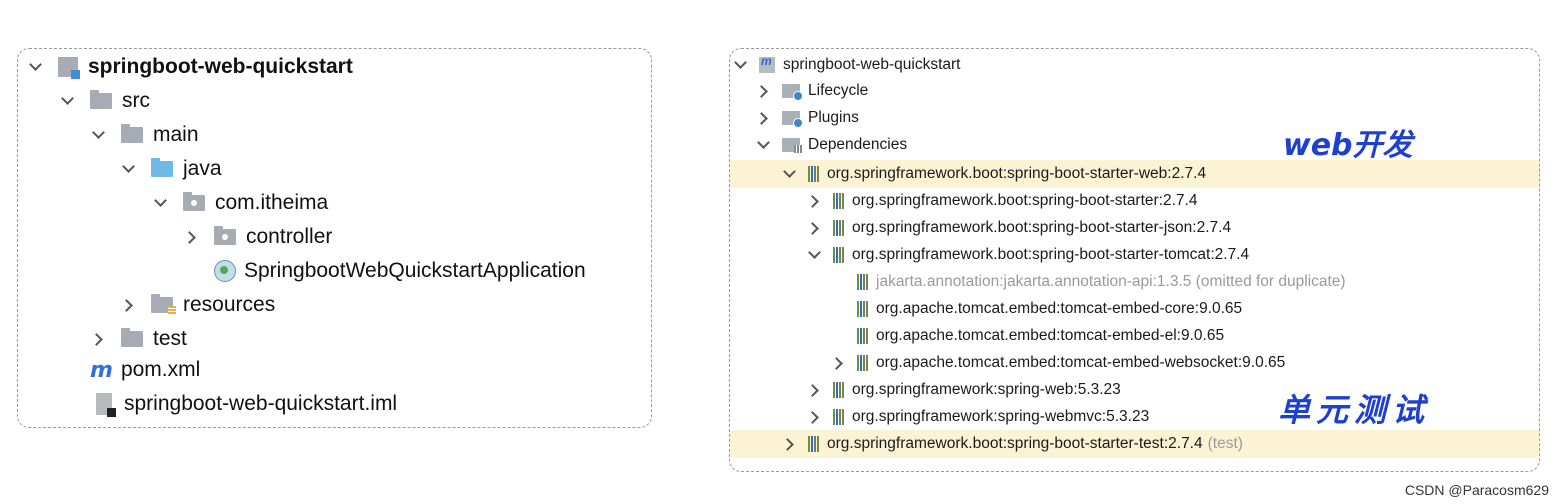 Image resolution: width=1557 pixels, height=504 pixels. What do you see at coordinates (792, 119) in the screenshot?
I see `plugins-folder-icon` at bounding box center [792, 119].